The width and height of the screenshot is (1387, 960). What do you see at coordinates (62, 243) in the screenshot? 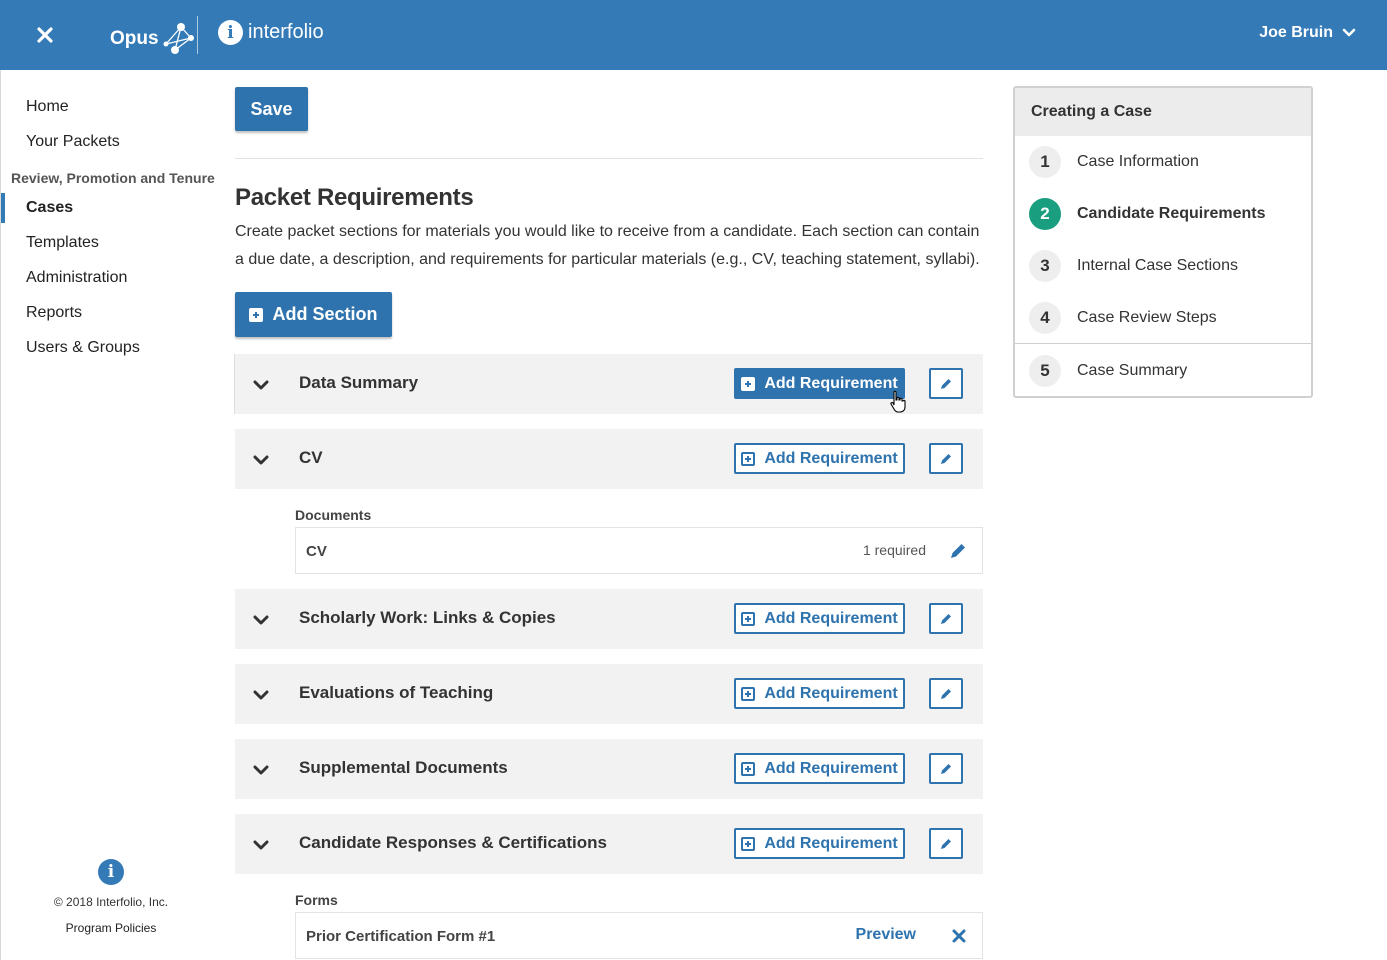
I see `sidebar-item-templates: Templates` at bounding box center [62, 243].